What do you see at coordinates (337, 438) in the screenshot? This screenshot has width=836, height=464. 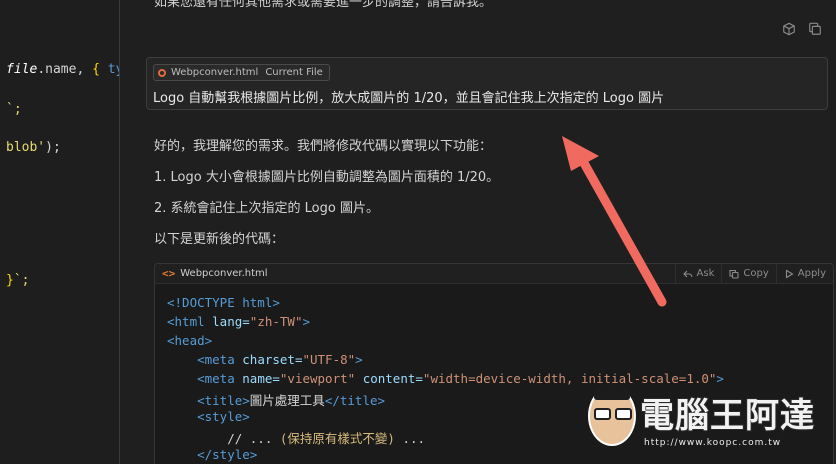 I see `code-token: (保持原有樣式不變)` at bounding box center [337, 438].